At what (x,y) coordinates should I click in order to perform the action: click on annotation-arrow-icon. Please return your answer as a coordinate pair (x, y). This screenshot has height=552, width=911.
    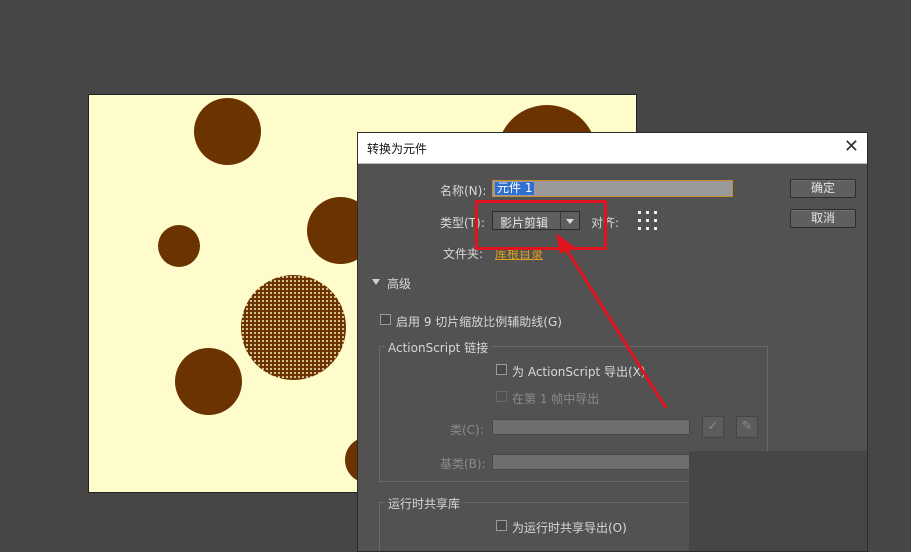
    Looking at the image, I should click on (612, 321).